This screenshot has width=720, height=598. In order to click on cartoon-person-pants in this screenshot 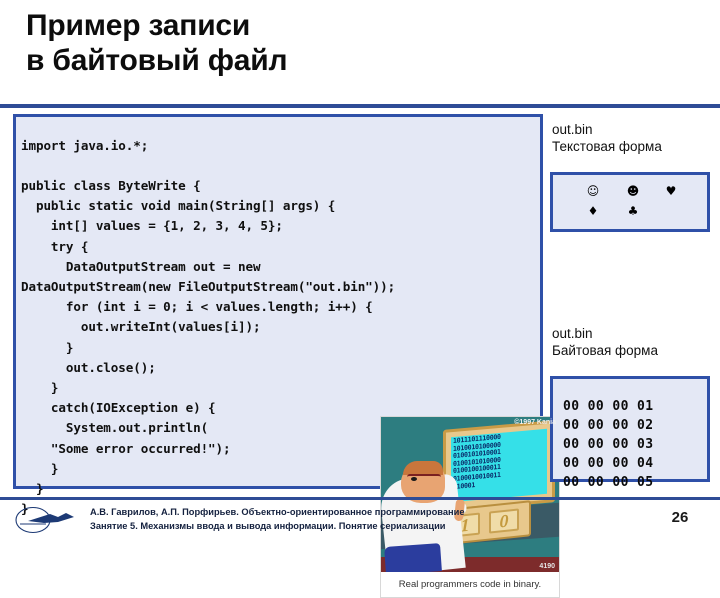, I will do `click(413, 557)`.